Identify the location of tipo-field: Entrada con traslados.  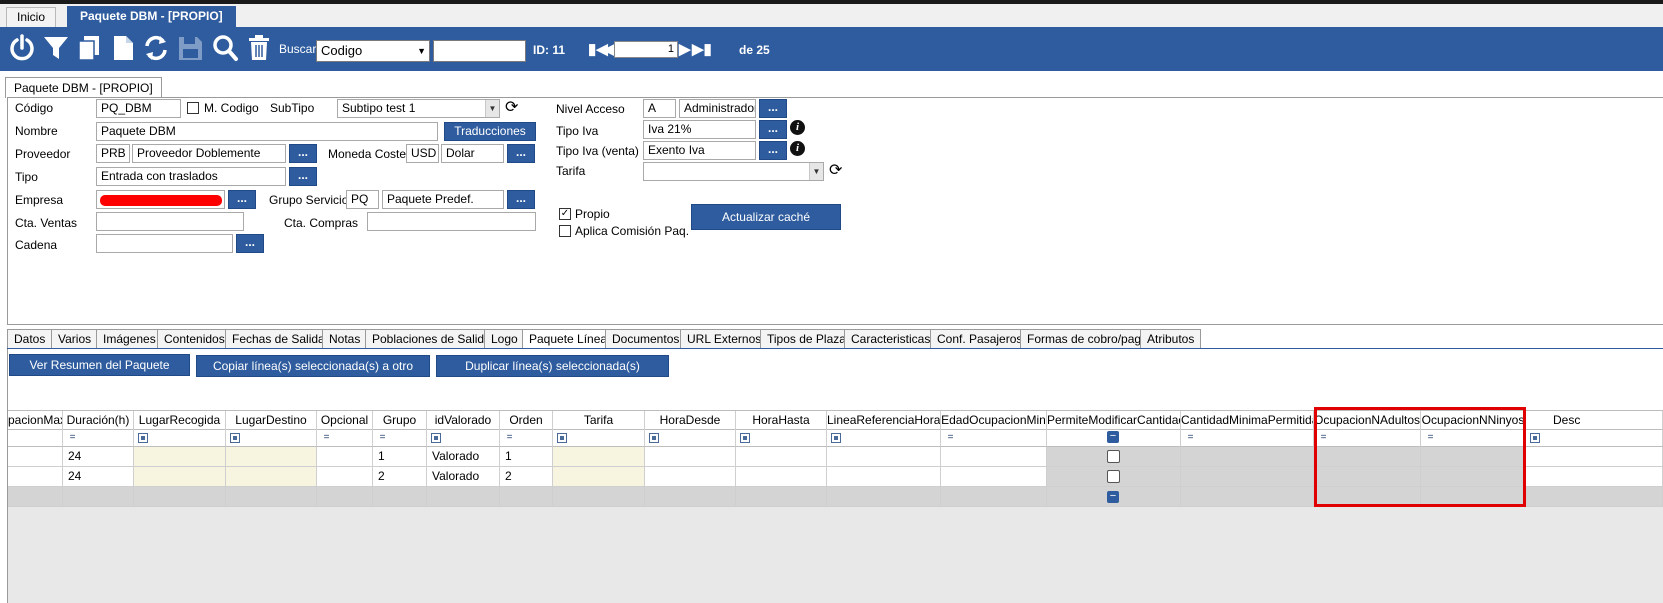
(191, 176).